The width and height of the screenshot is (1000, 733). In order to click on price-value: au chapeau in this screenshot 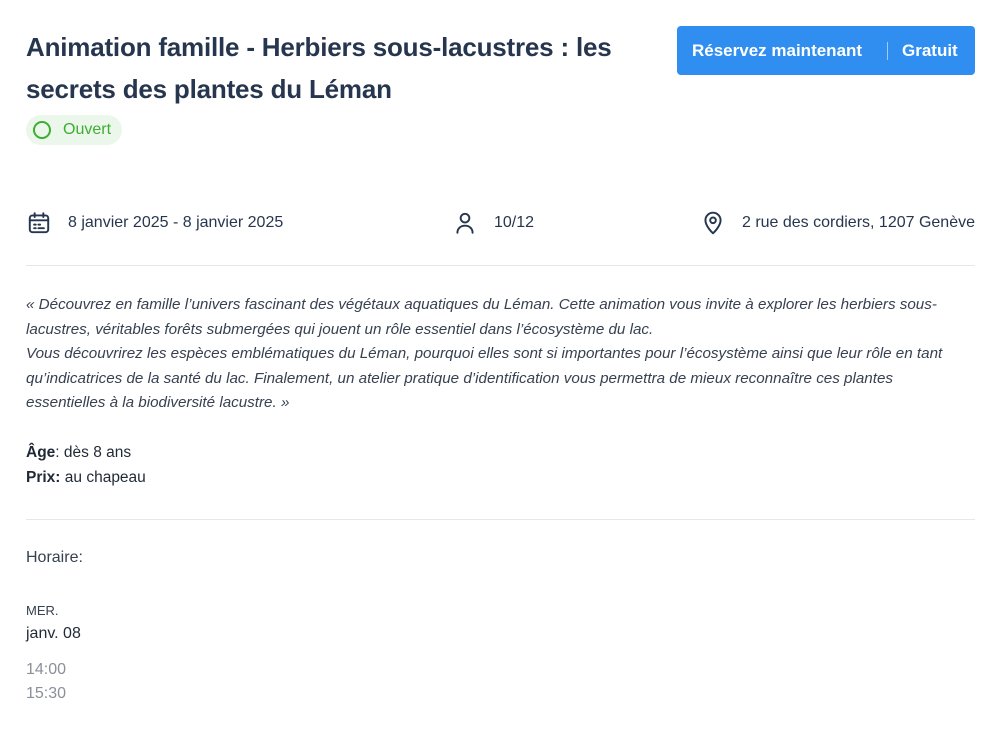, I will do `click(103, 477)`.